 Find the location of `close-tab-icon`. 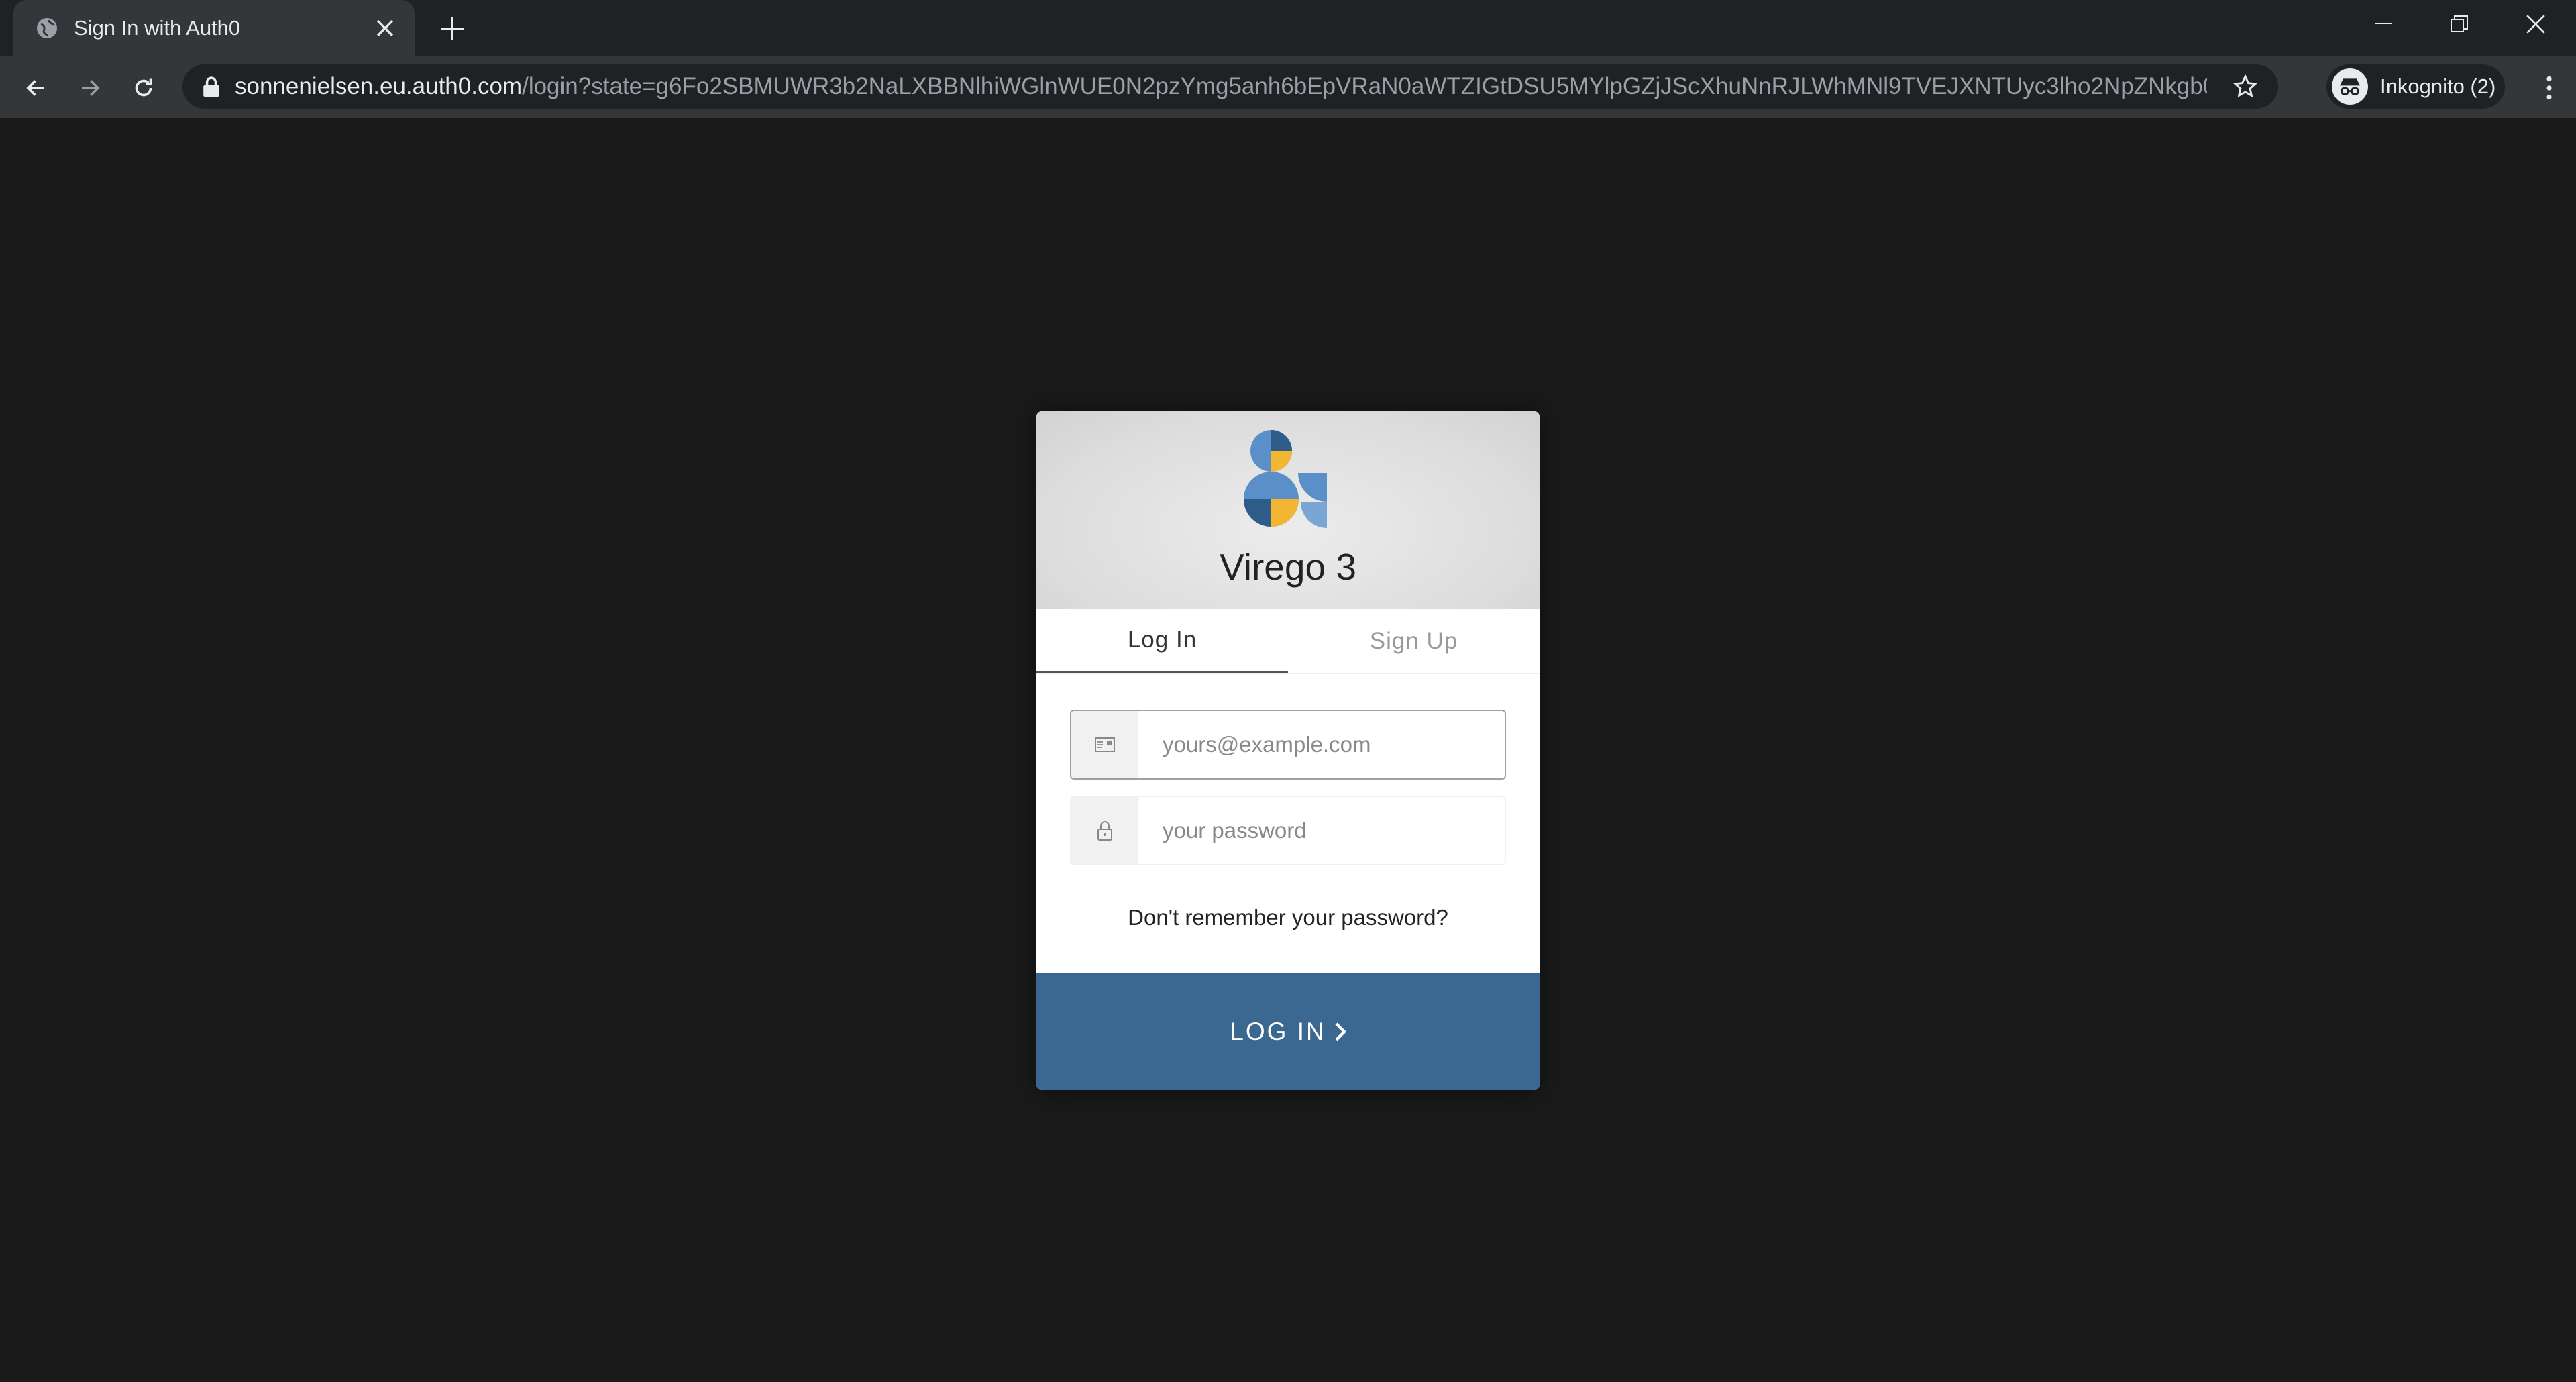

close-tab-icon is located at coordinates (385, 28).